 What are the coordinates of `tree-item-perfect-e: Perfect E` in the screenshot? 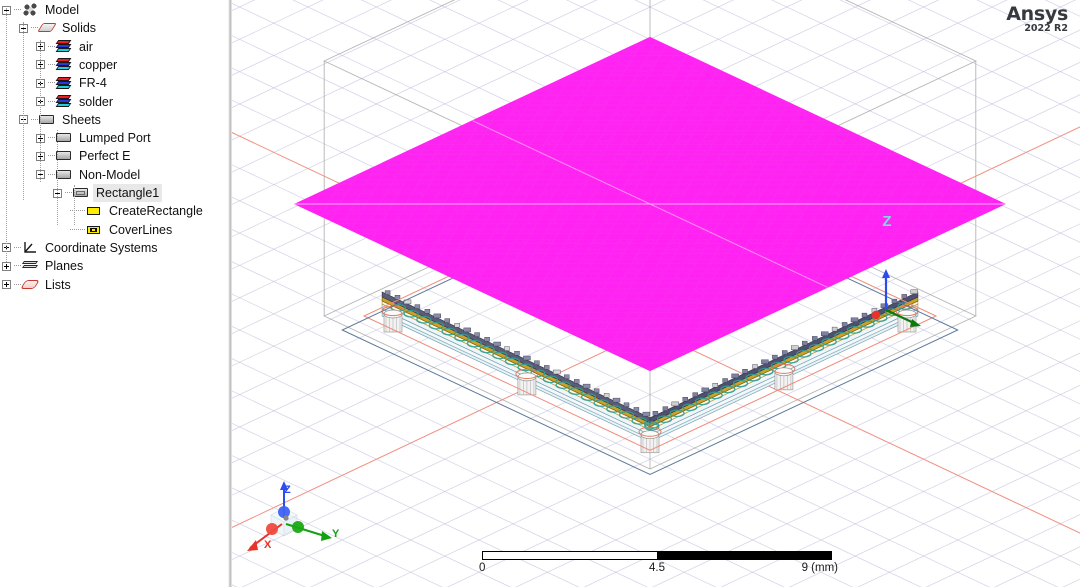 It's located at (66, 156).